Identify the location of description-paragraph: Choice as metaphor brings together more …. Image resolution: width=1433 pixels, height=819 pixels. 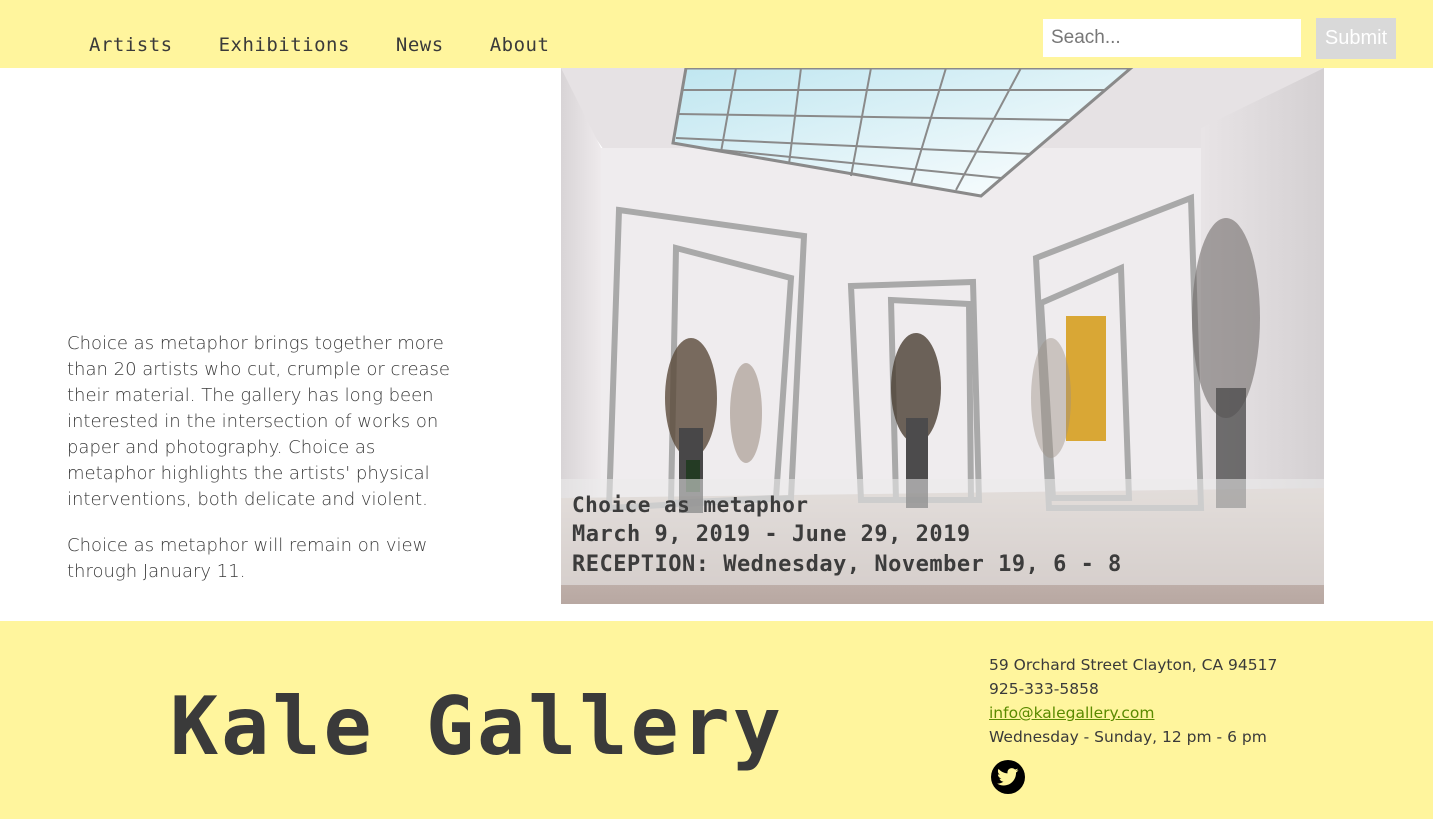
(259, 421).